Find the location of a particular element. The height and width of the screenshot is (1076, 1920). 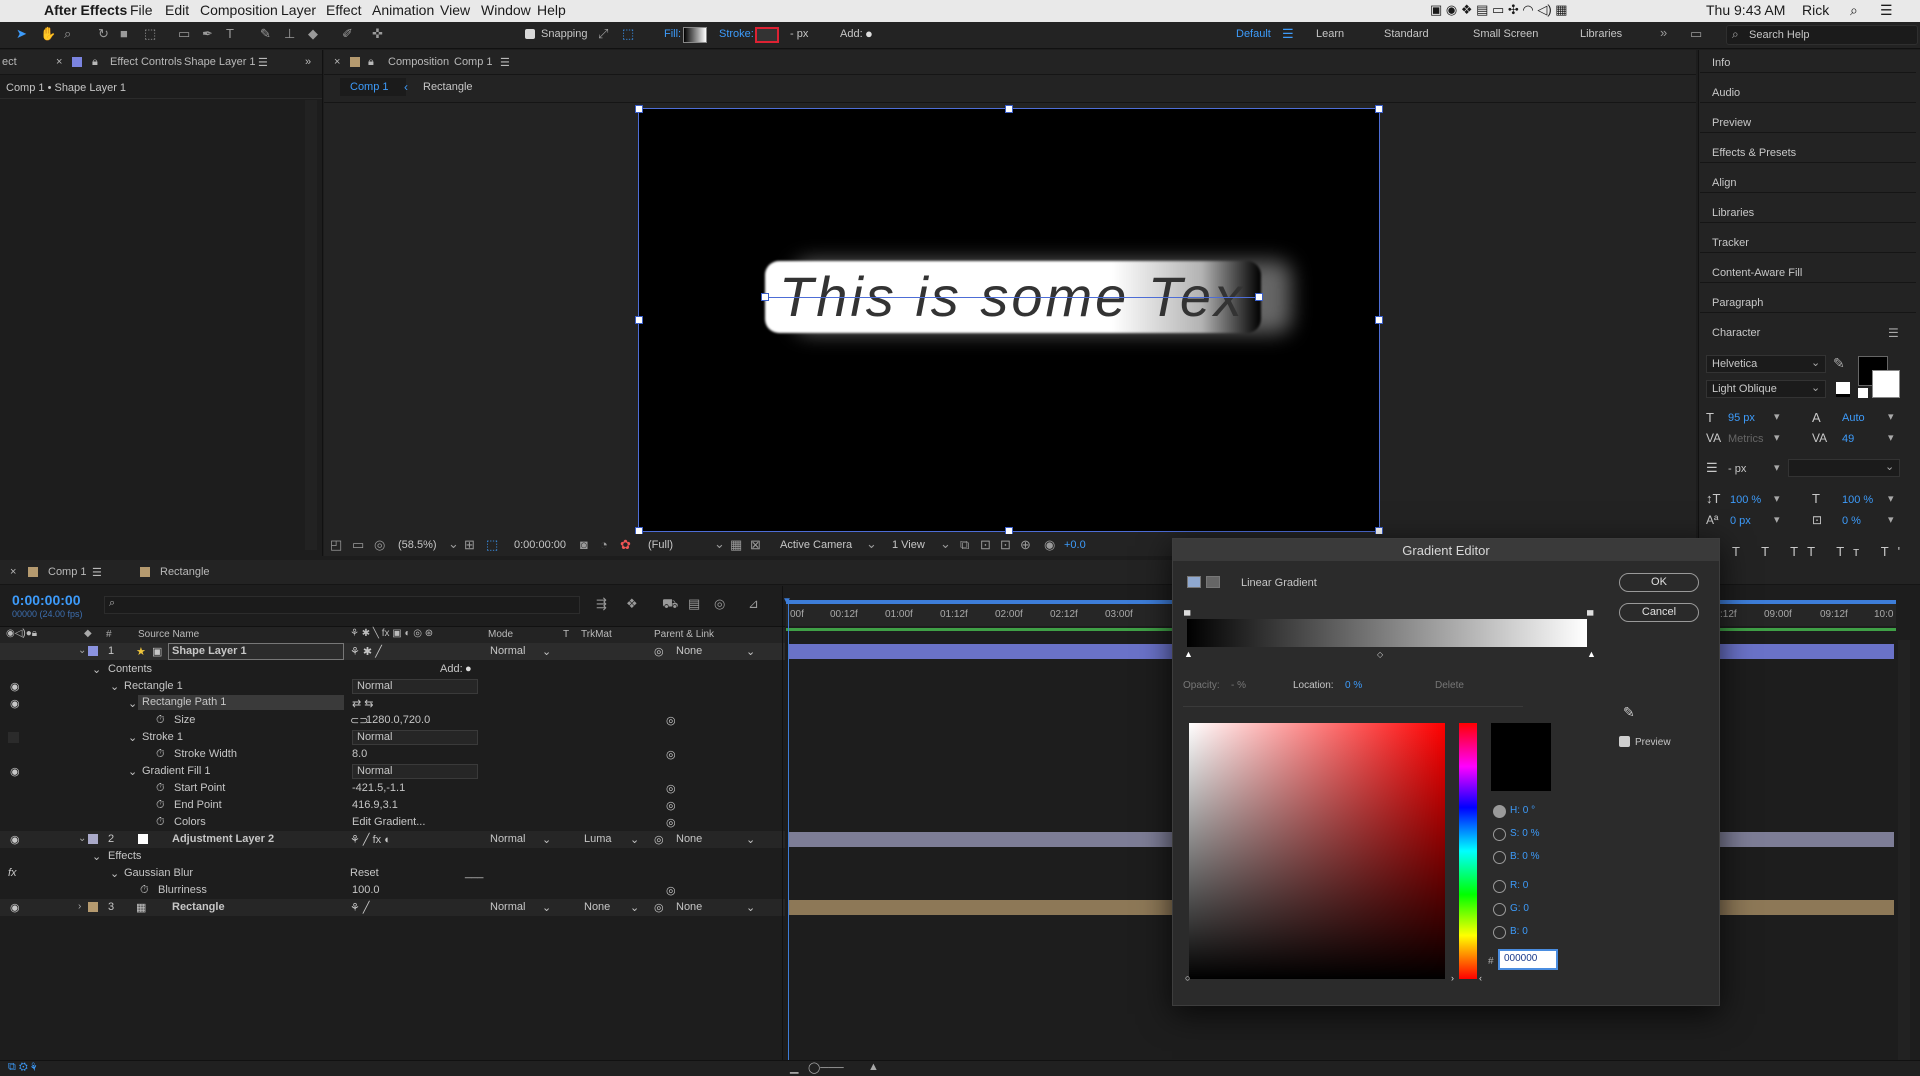

user-name: Rick is located at coordinates (1815, 10).